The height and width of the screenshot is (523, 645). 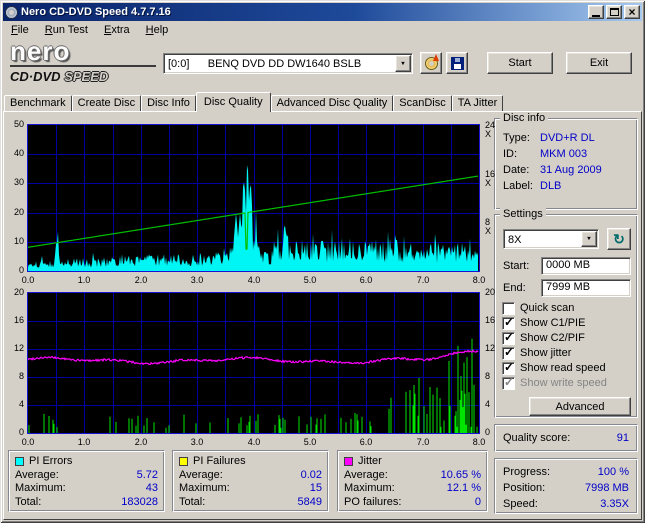 What do you see at coordinates (554, 367) in the screenshot?
I see `checkbox-show-read-speed: Show read speed` at bounding box center [554, 367].